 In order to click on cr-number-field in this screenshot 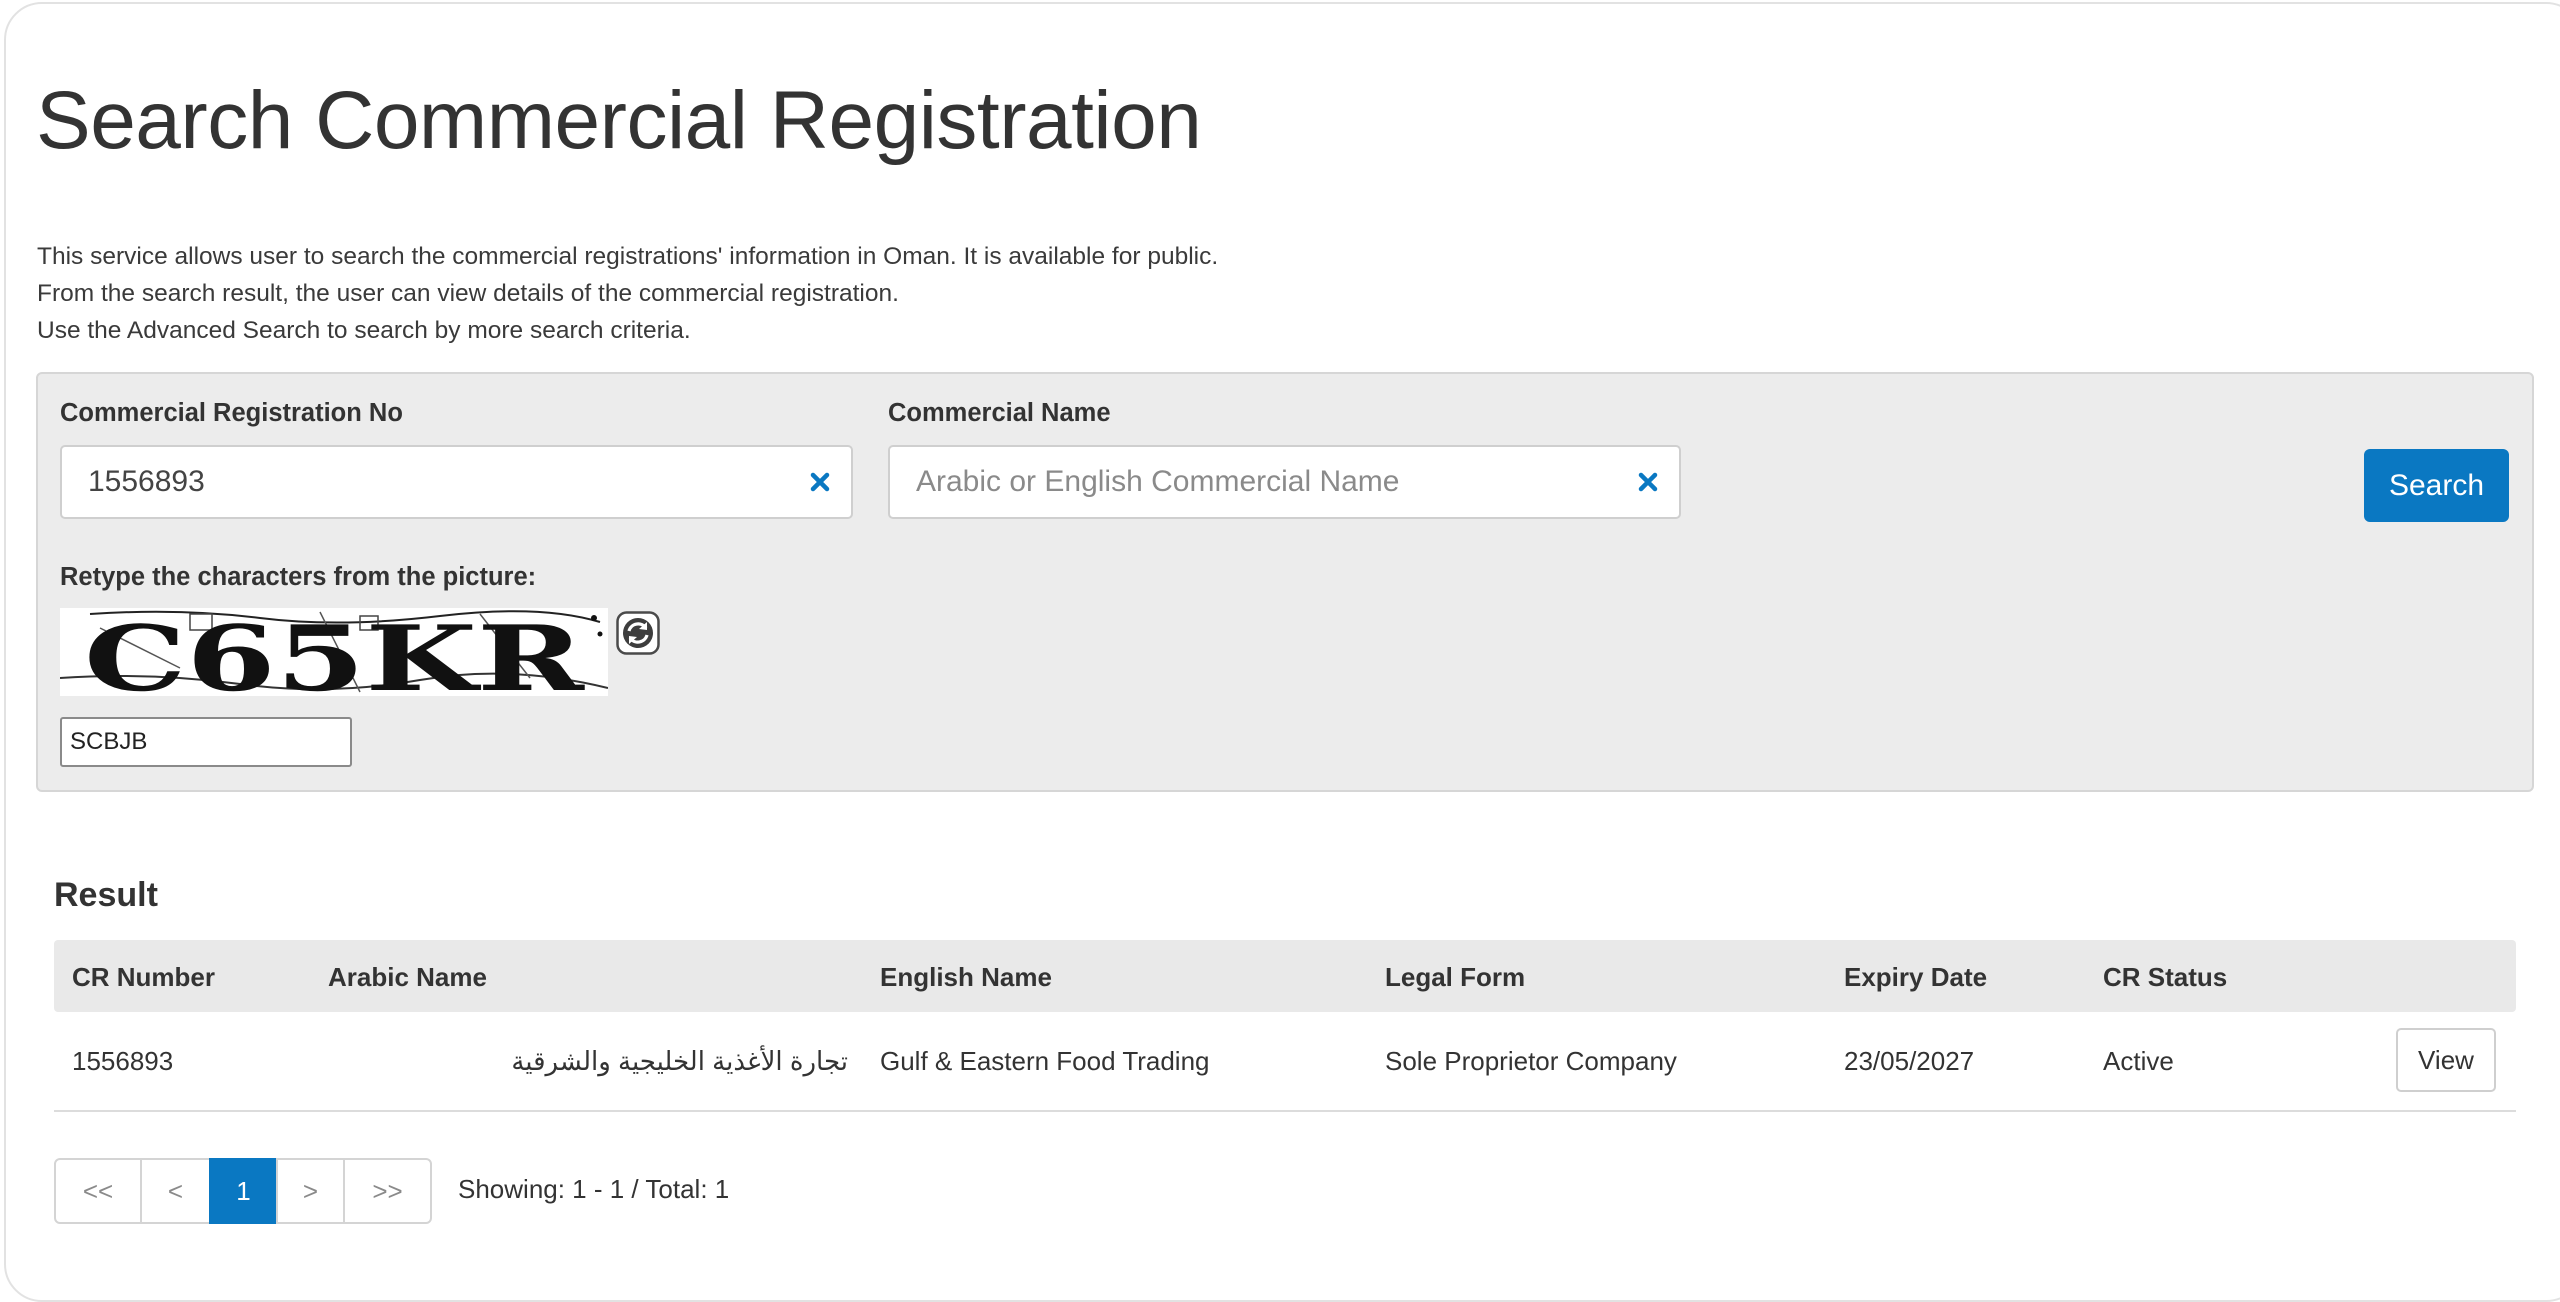, I will do `click(456, 482)`.